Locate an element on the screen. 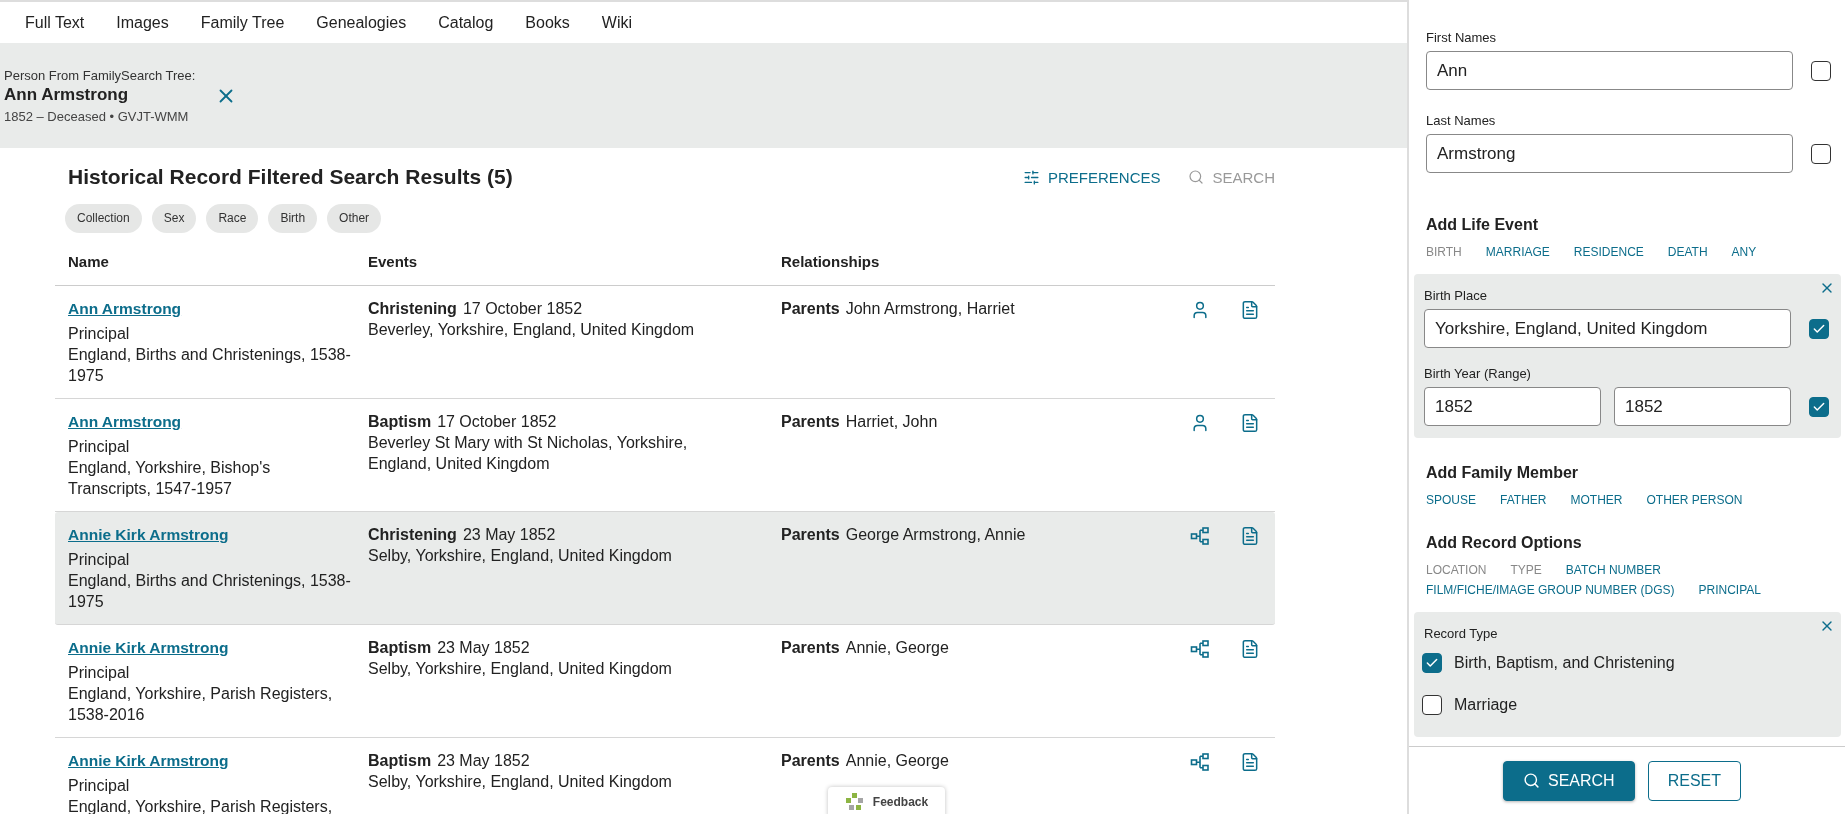 Image resolution: width=1845 pixels, height=814 pixels. family-option-link: FATHER is located at coordinates (1523, 500).